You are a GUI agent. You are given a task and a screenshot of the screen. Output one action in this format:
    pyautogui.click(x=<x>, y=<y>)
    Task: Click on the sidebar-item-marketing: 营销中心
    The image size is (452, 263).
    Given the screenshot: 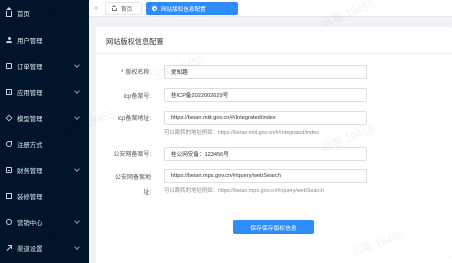 What is the action you would take?
    pyautogui.click(x=44, y=222)
    